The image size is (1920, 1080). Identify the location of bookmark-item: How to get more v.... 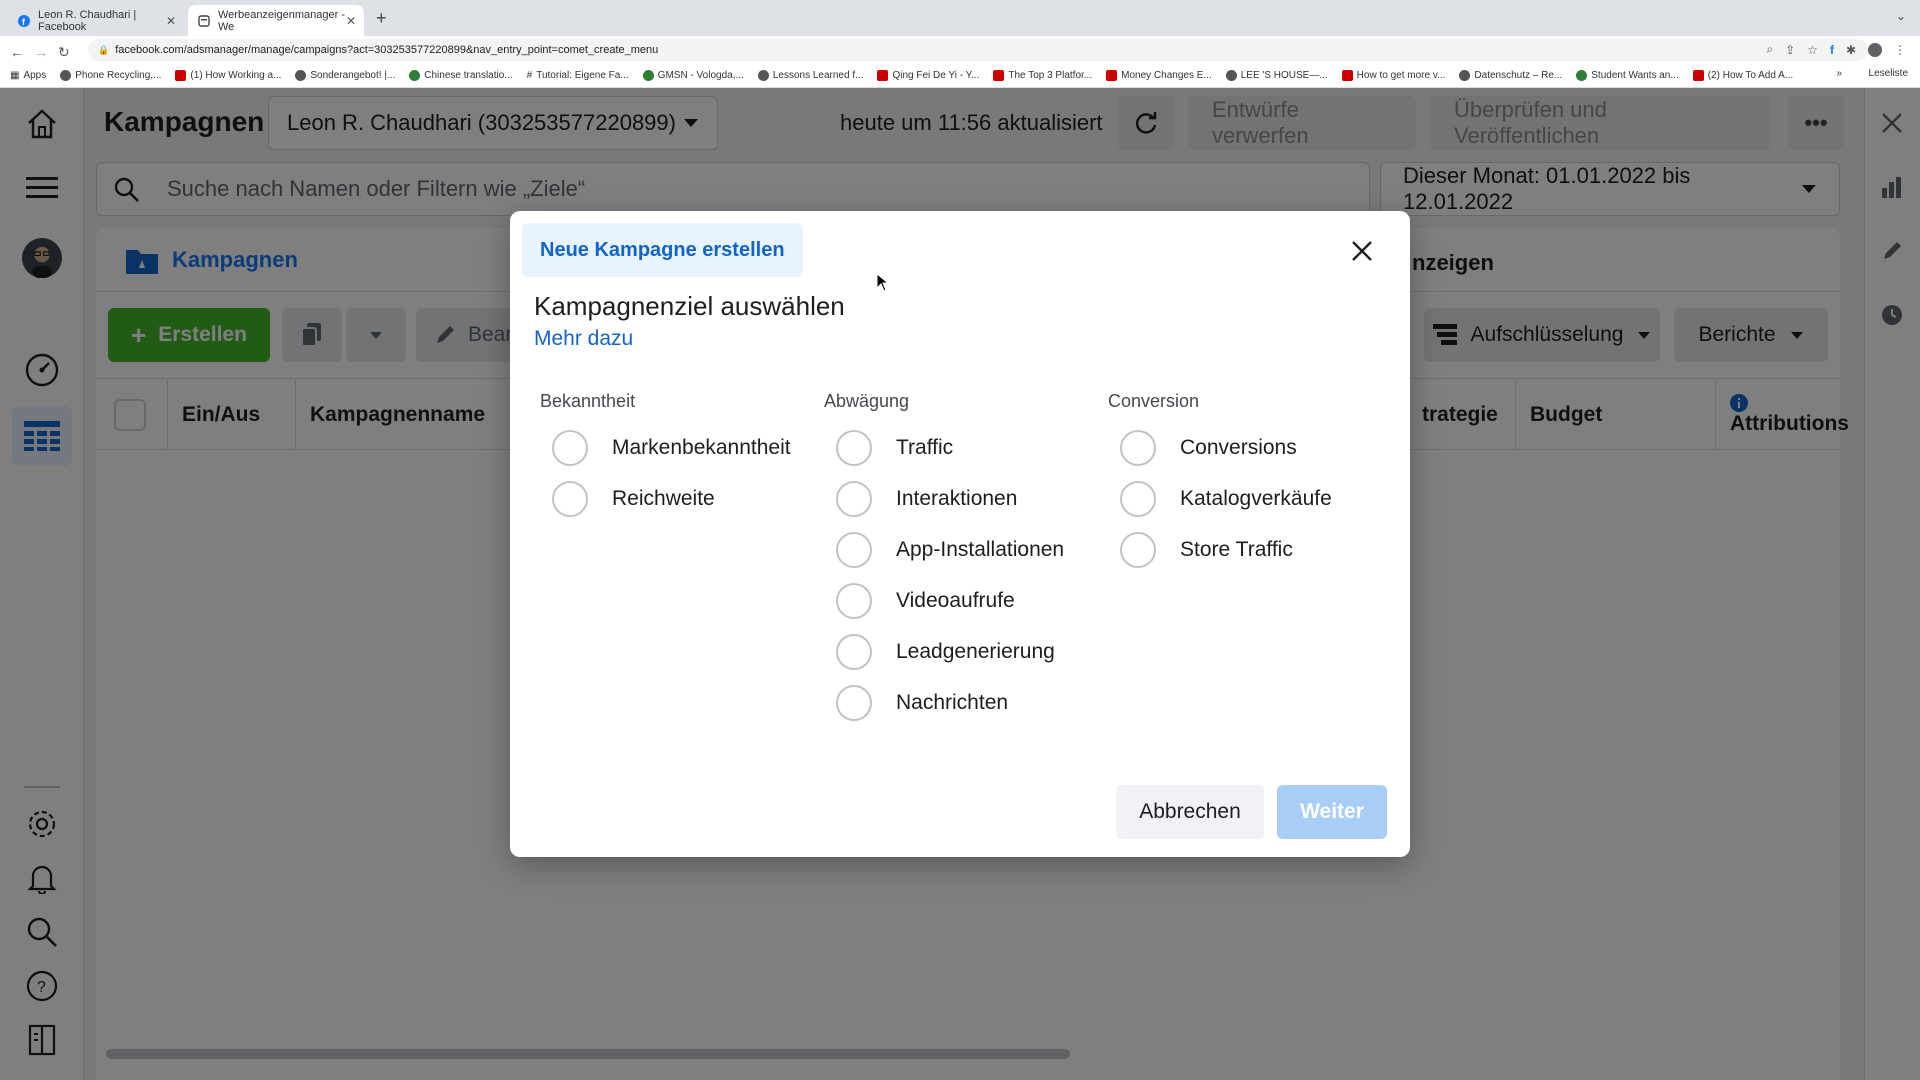
(1393, 75).